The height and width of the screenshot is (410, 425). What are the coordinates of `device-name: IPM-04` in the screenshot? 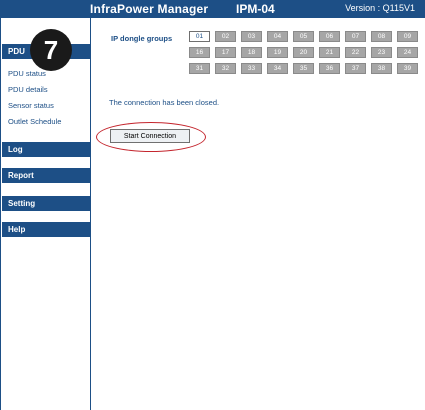 It's located at (255, 9).